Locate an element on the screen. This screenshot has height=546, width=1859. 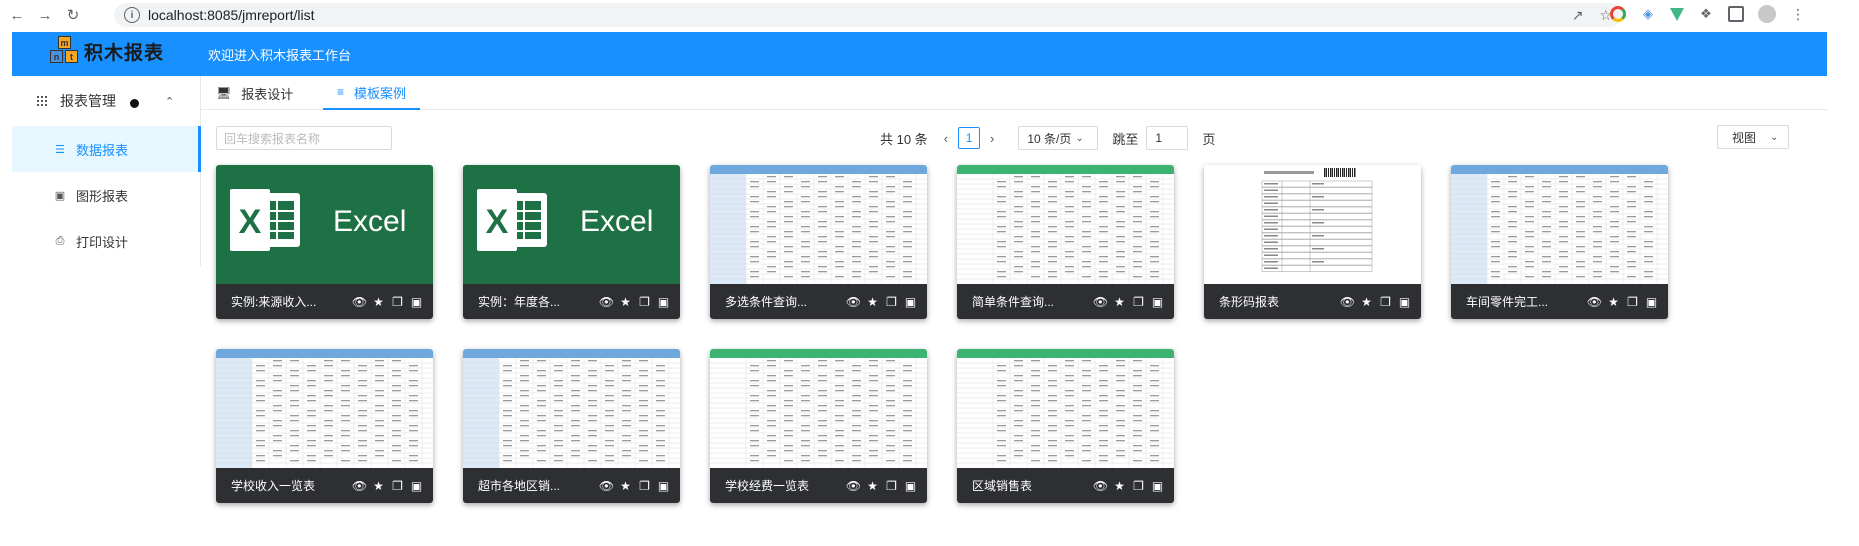
tab-template-cases: ≡ 模板案例 is located at coordinates (372, 93).